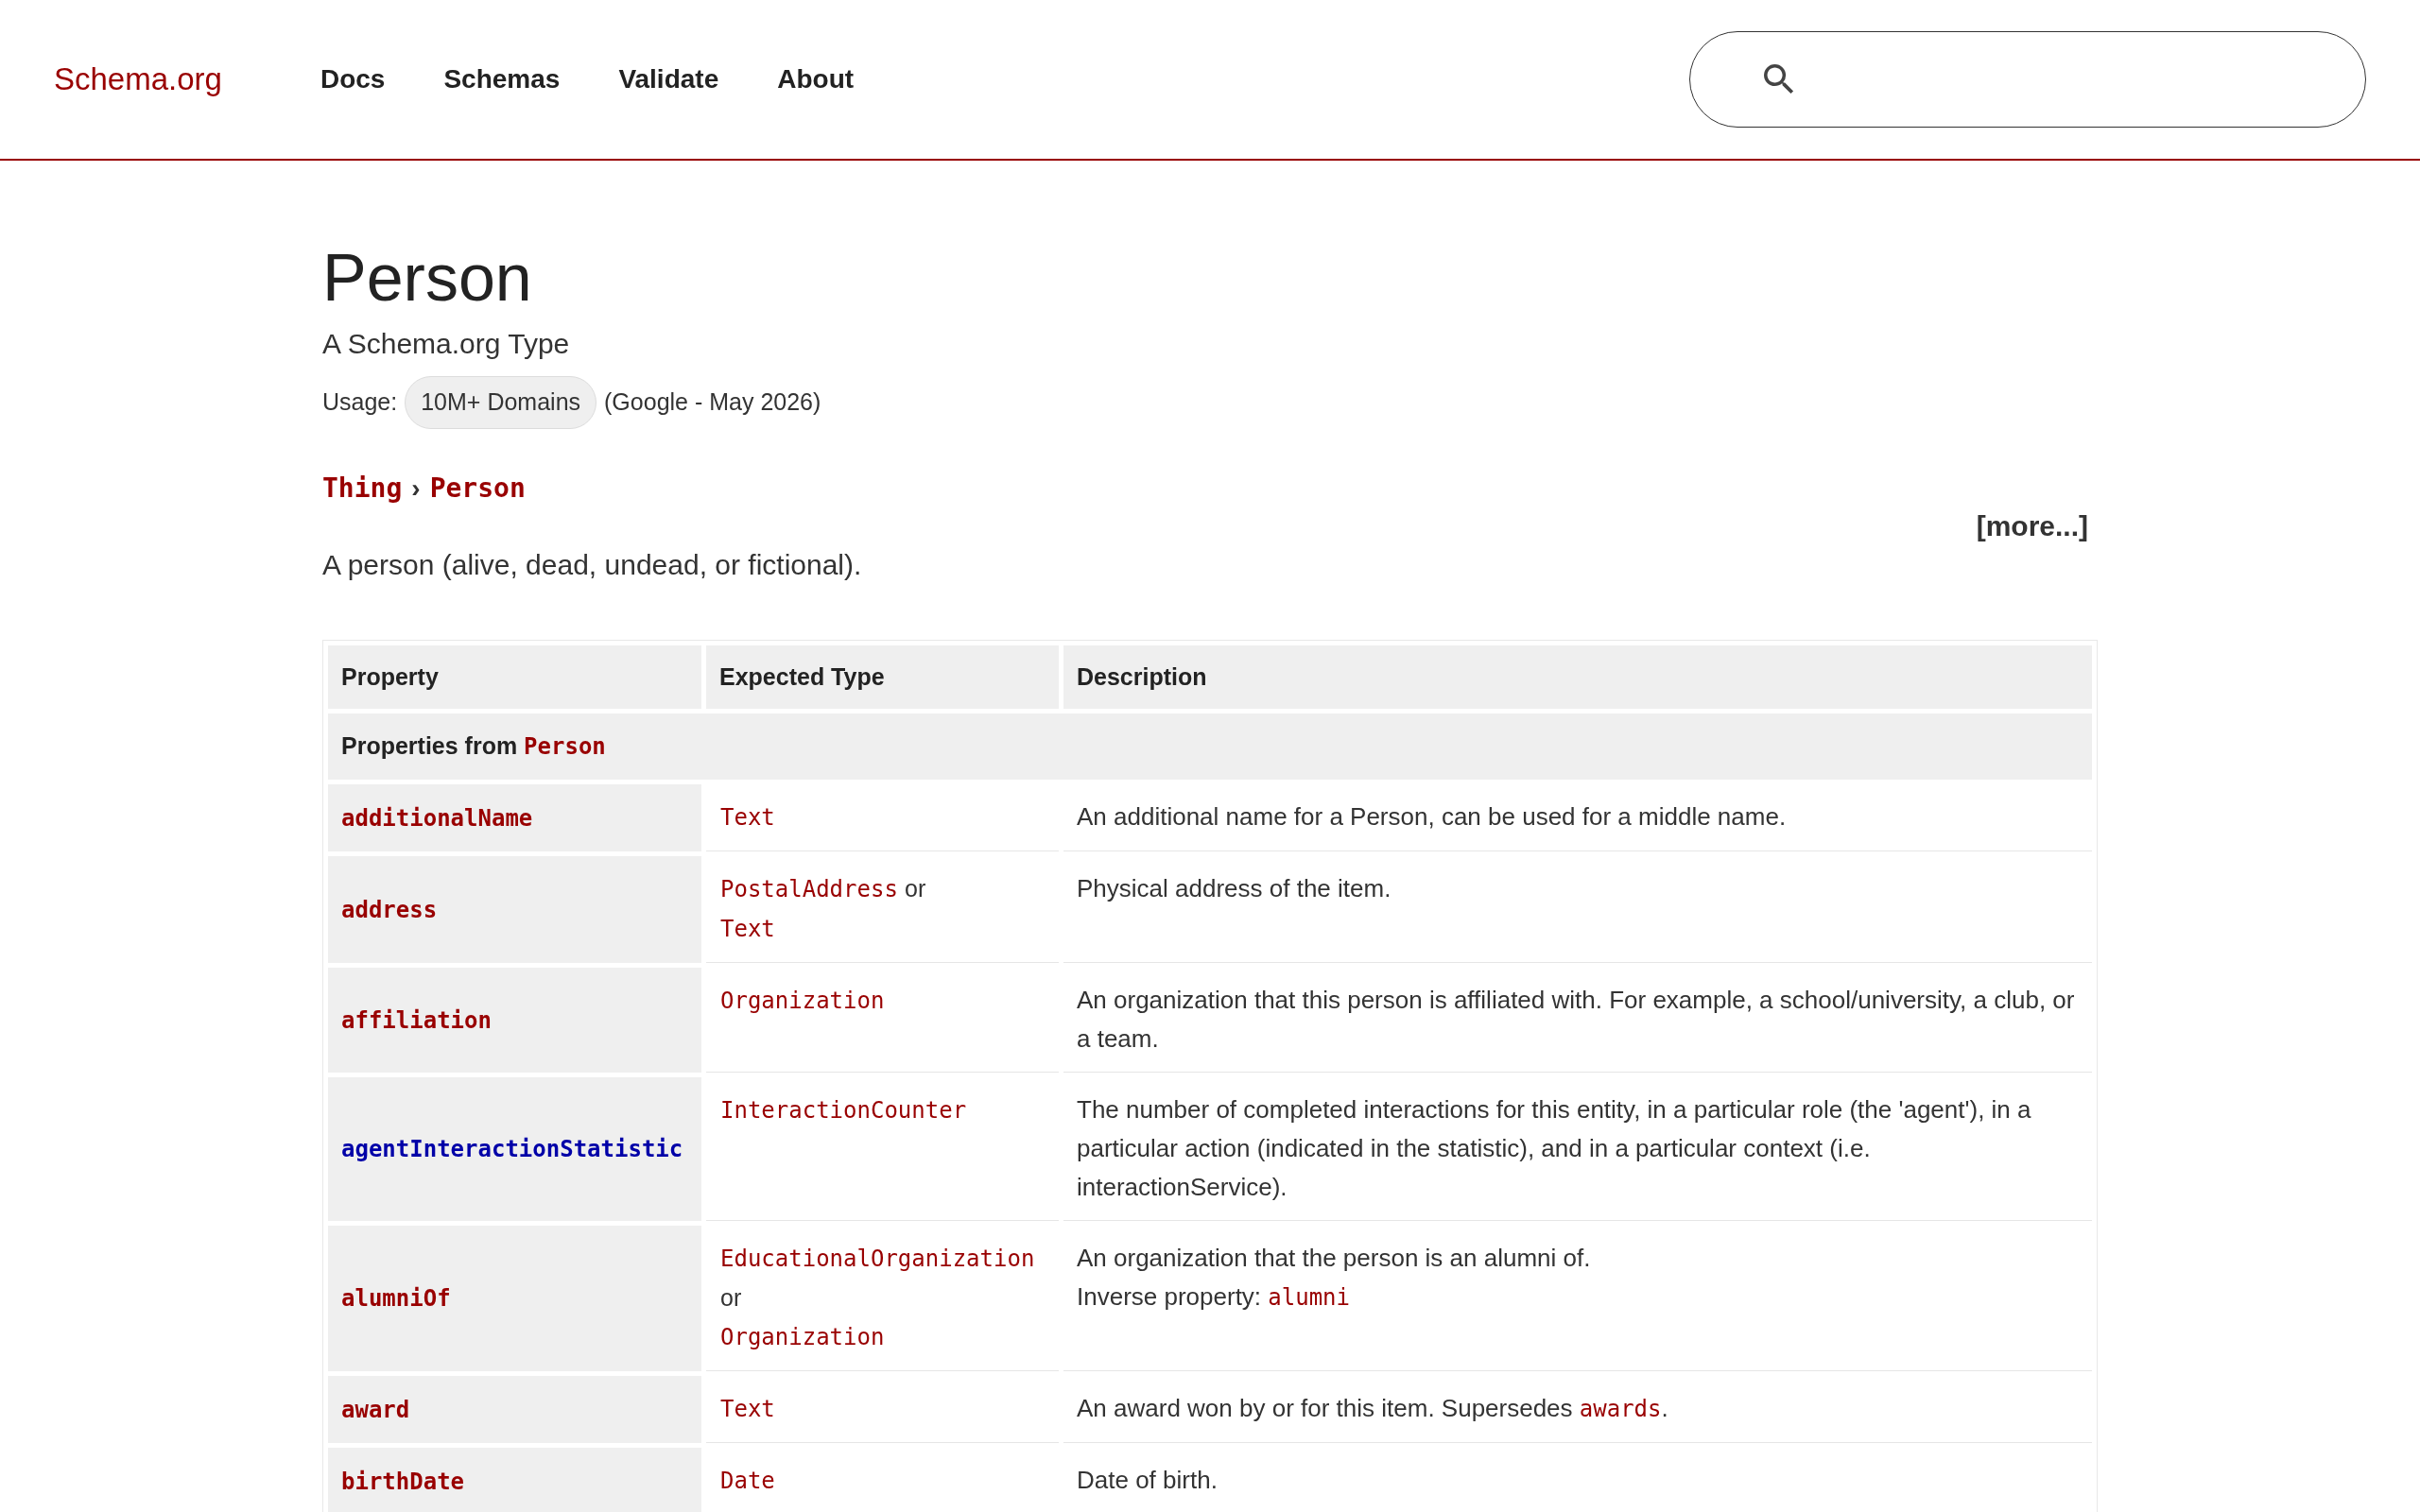 The image size is (2420, 1512). What do you see at coordinates (446, 344) in the screenshot?
I see `page-subtitle: A Schema.org Type` at bounding box center [446, 344].